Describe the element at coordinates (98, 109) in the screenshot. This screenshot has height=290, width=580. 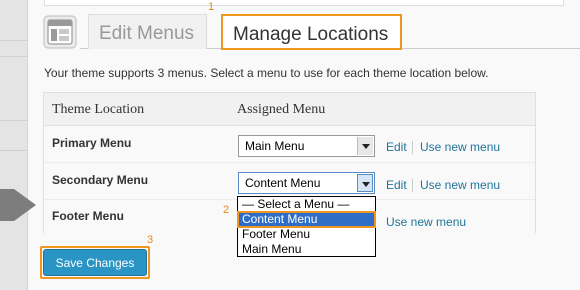
I see `column-header-location: Theme Location` at that location.